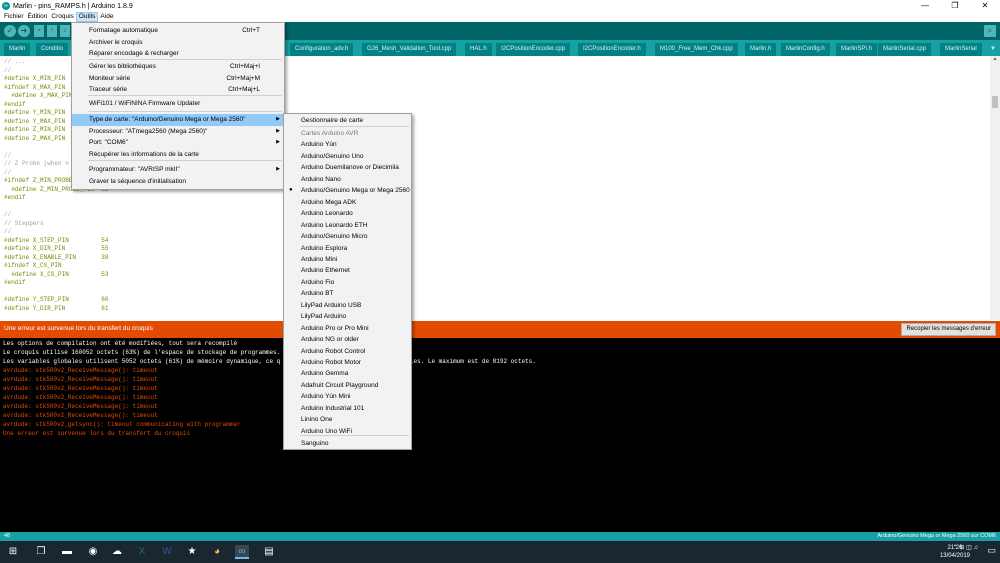  Describe the element at coordinates (38, 180) in the screenshot. I see `code-line: #ifndef Z_MIN_PROBE` at that location.